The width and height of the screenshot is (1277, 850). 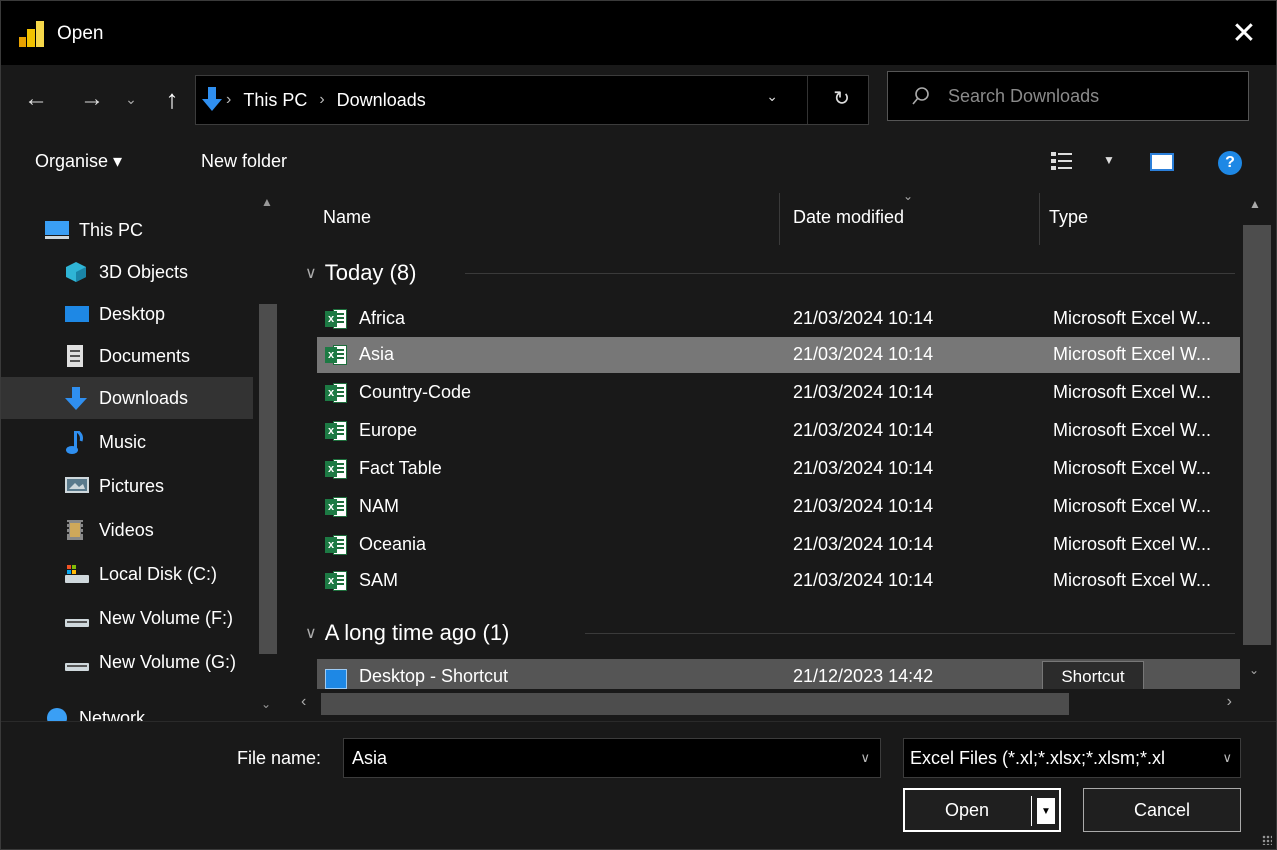 I want to click on forward-button: →, so click(x=92, y=99).